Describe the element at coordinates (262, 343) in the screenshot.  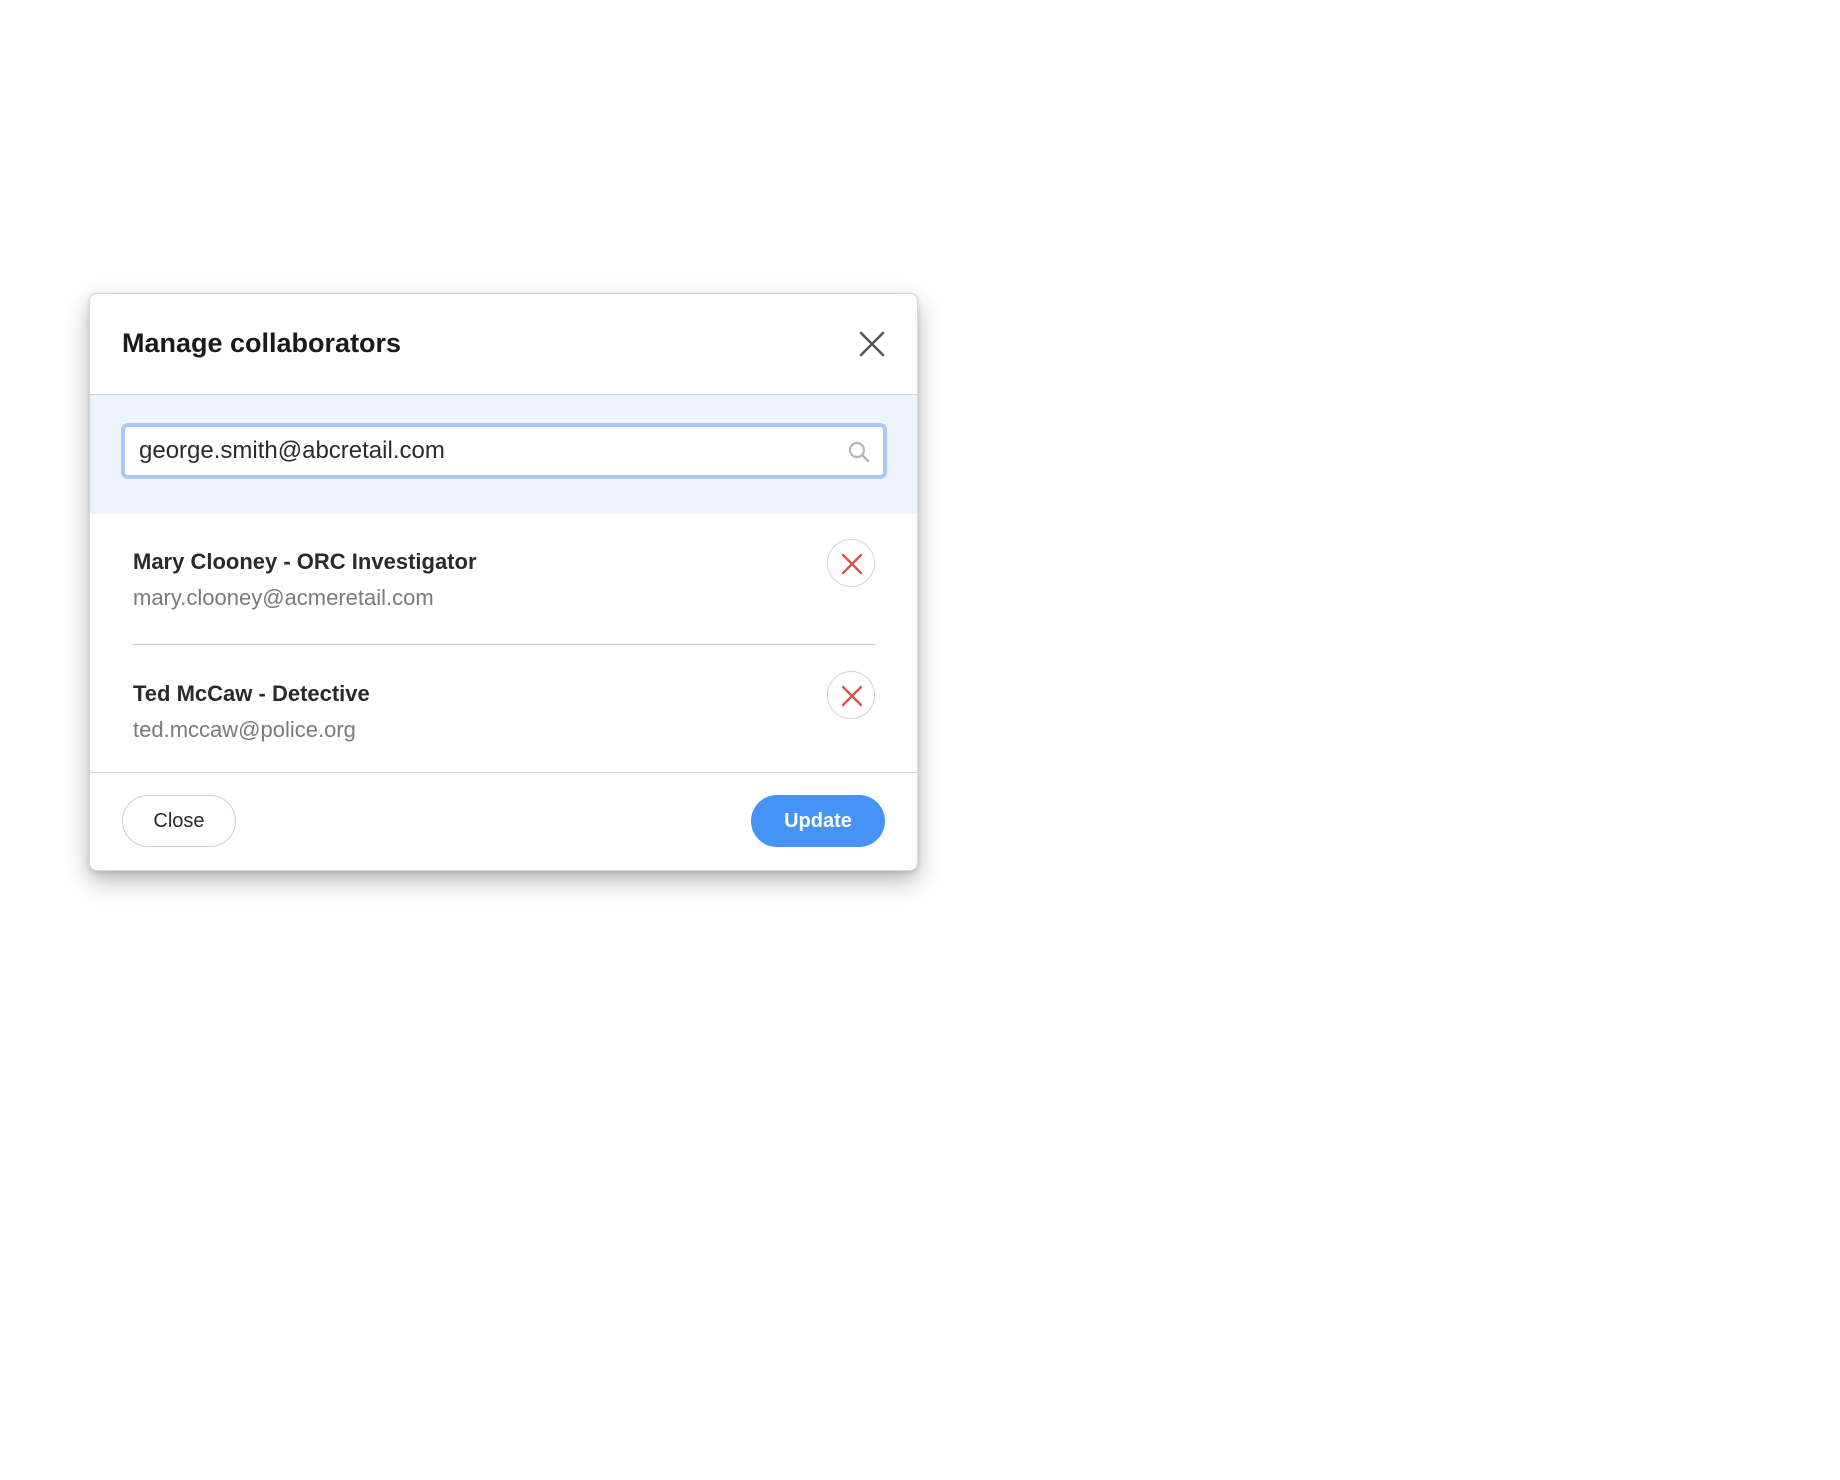
I see `dialog-title: Manage collaborators` at that location.